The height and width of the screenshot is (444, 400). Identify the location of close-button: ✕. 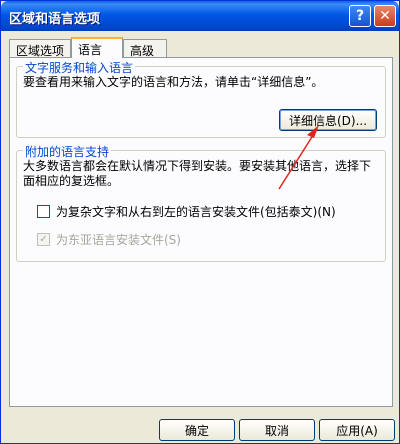
(385, 16).